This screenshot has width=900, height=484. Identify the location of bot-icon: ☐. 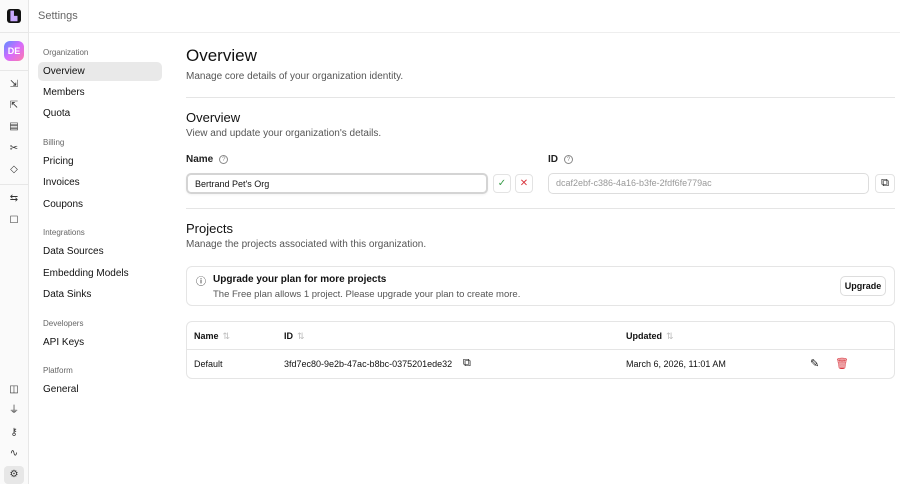
(14, 221).